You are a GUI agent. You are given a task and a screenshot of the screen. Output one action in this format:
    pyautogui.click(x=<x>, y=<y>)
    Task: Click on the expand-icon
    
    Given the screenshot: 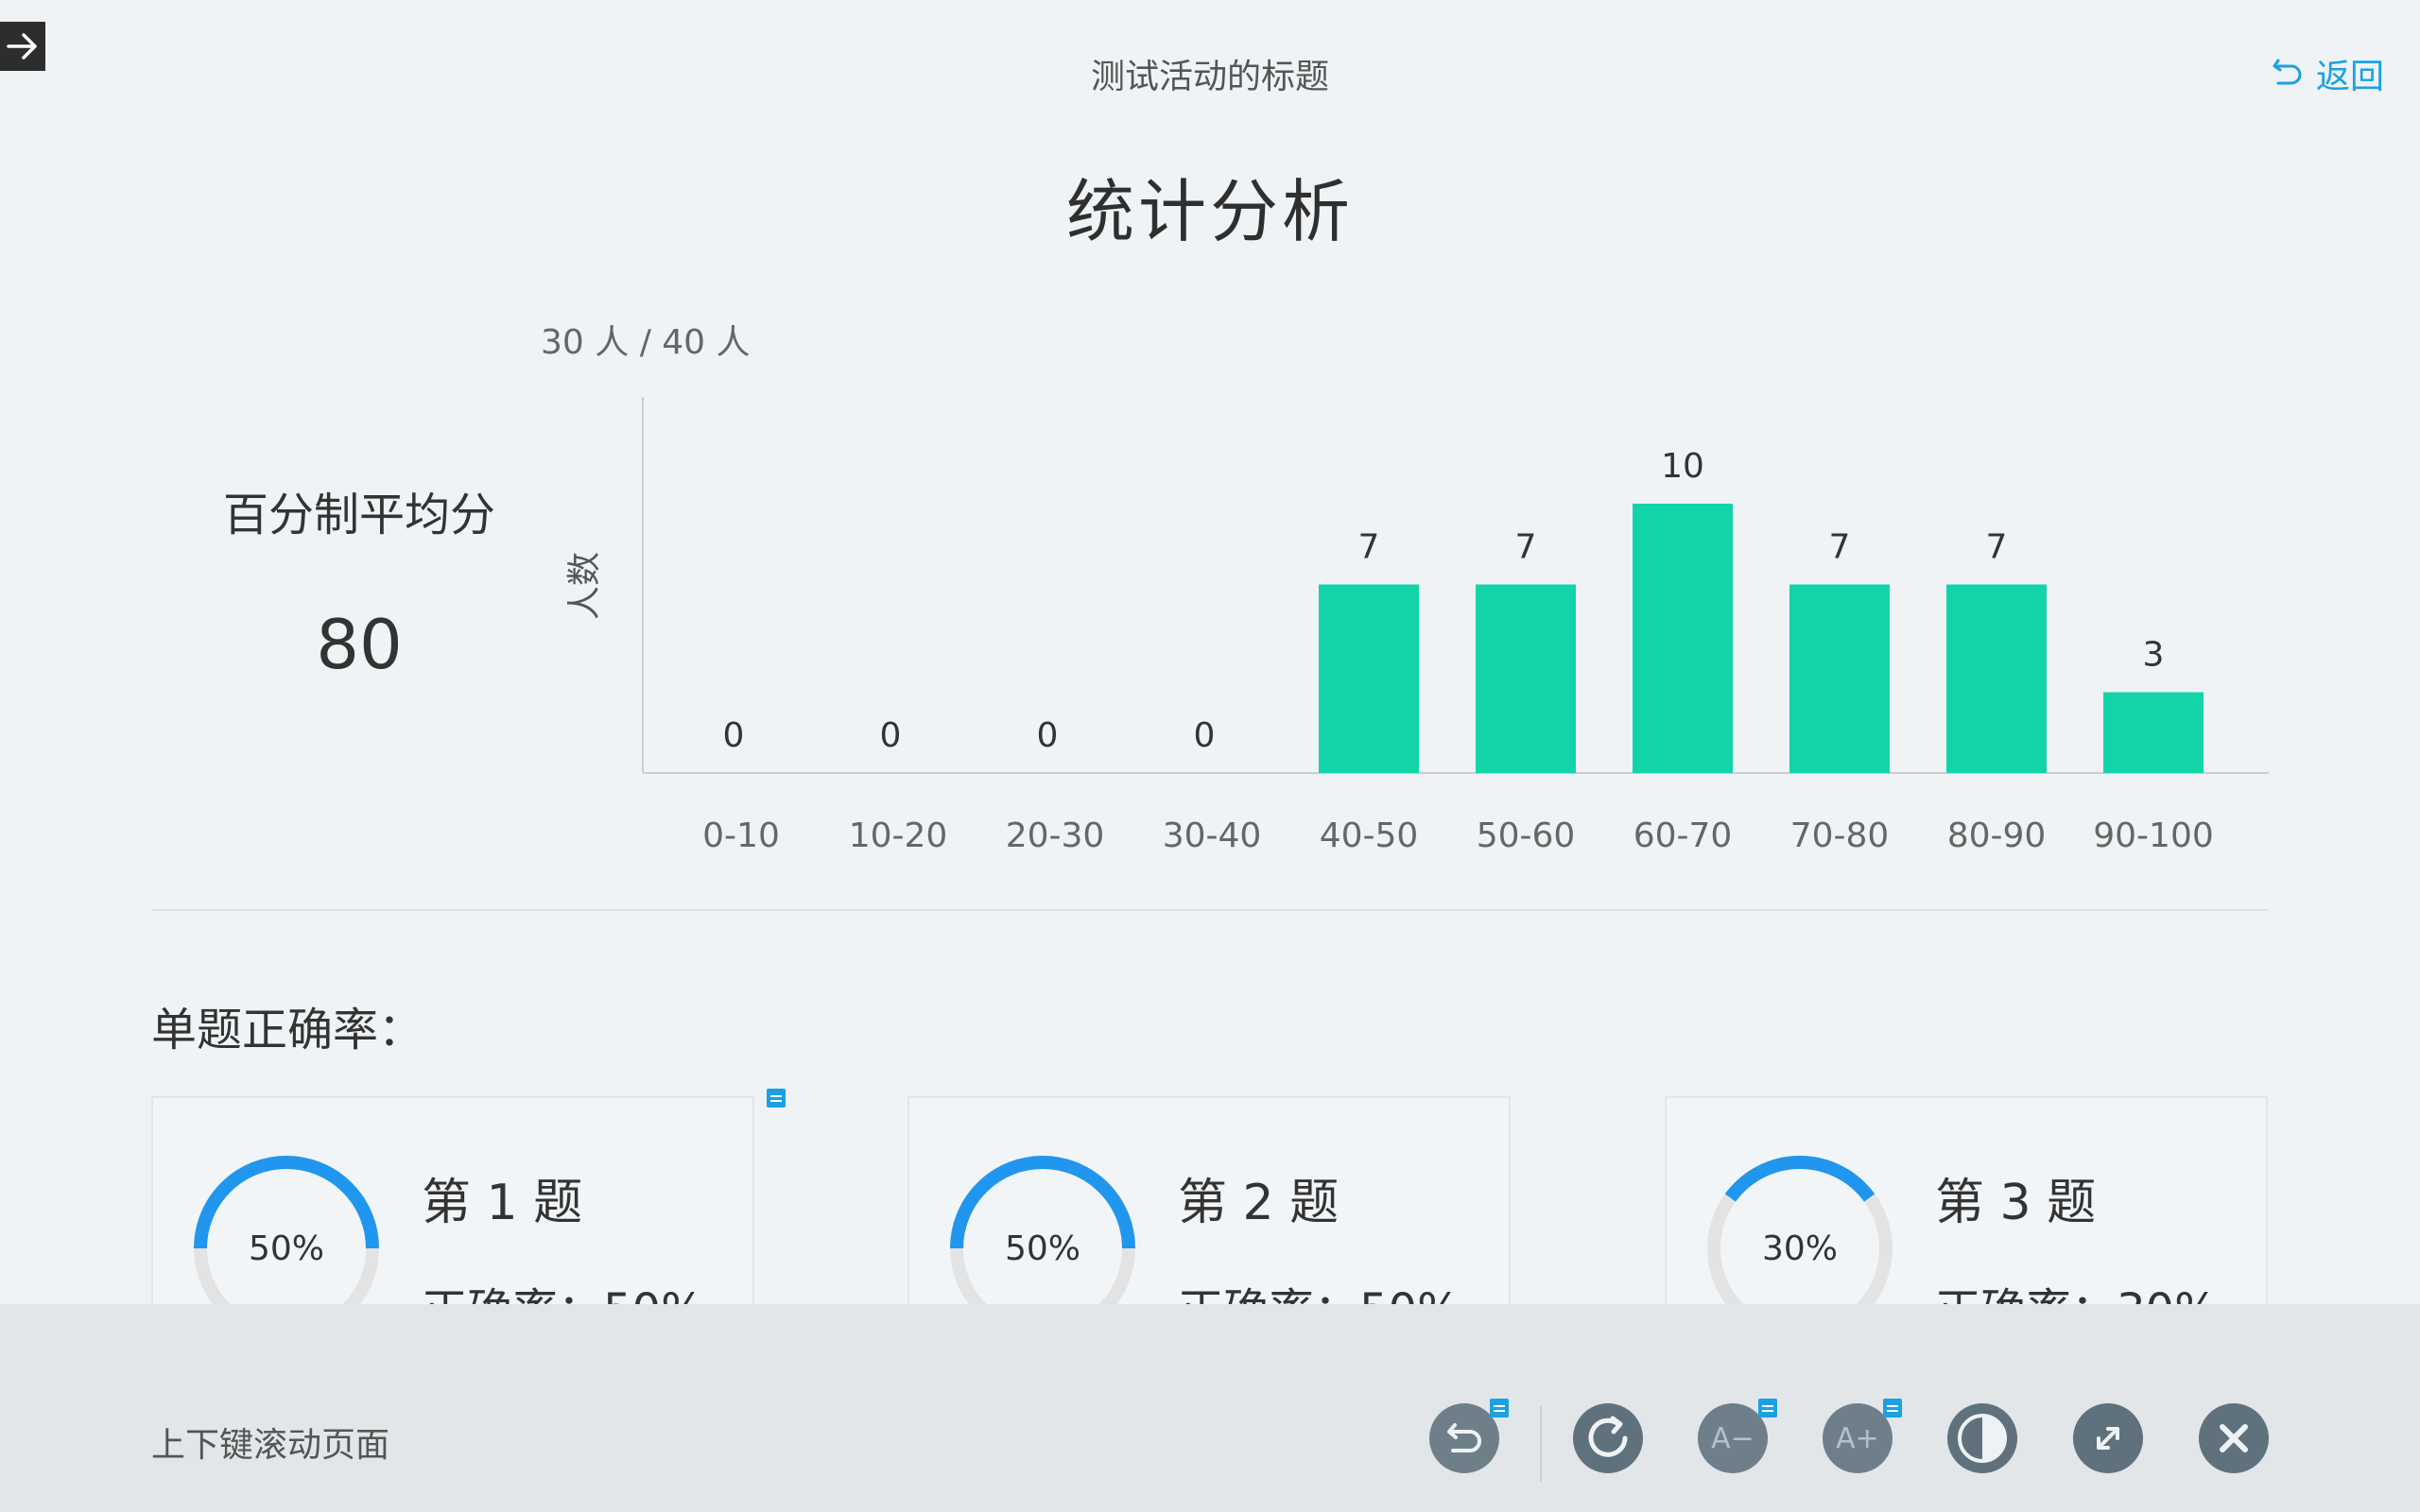 What is the action you would take?
    pyautogui.click(x=2108, y=1438)
    